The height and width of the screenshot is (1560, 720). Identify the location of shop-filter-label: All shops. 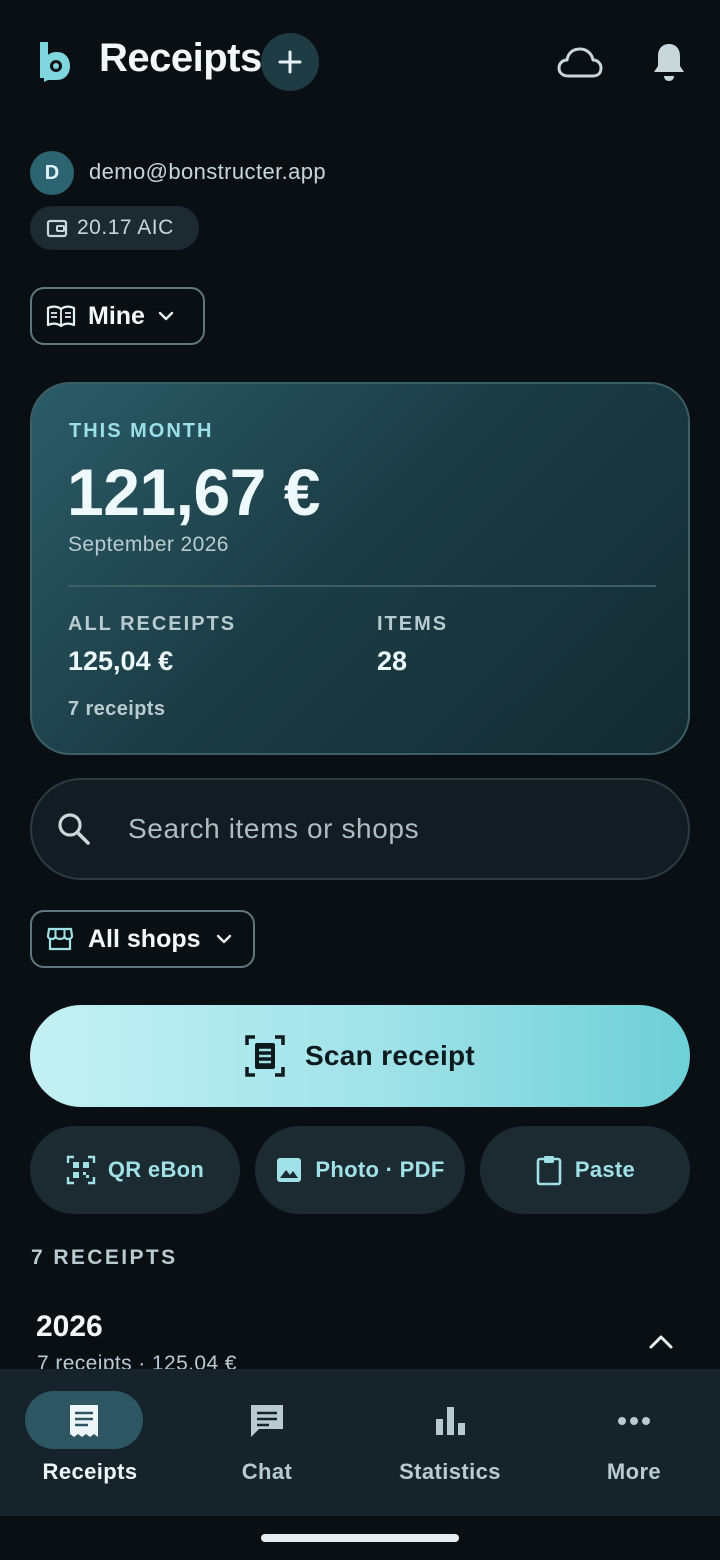
(144, 938).